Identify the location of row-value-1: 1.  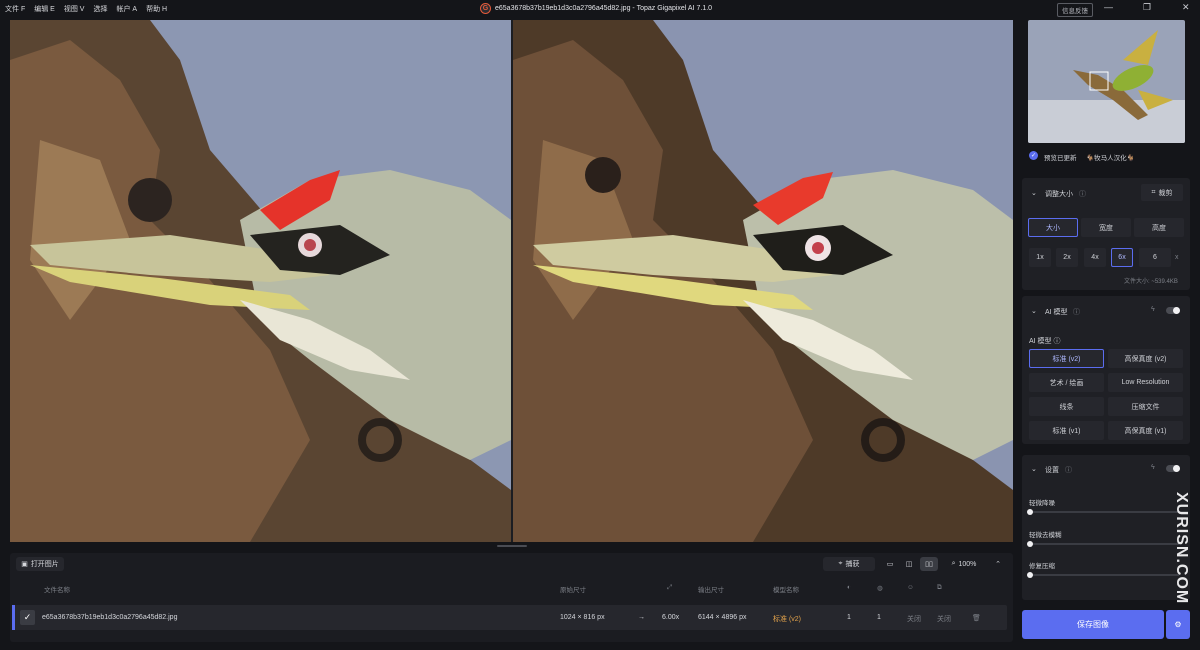
(849, 617).